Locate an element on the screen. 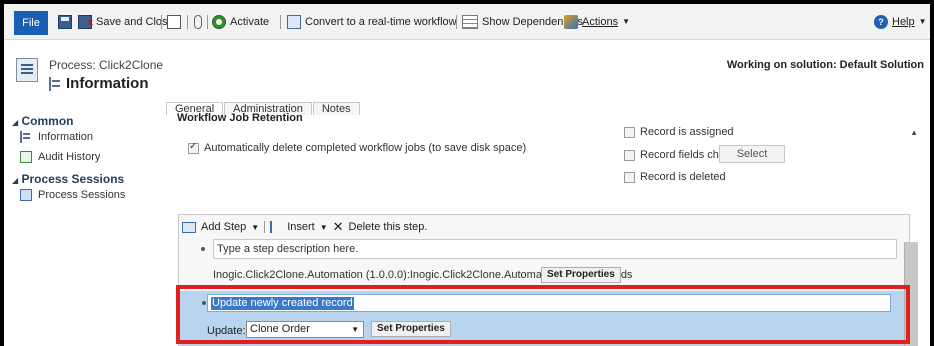  attach-button is located at coordinates (198, 22).